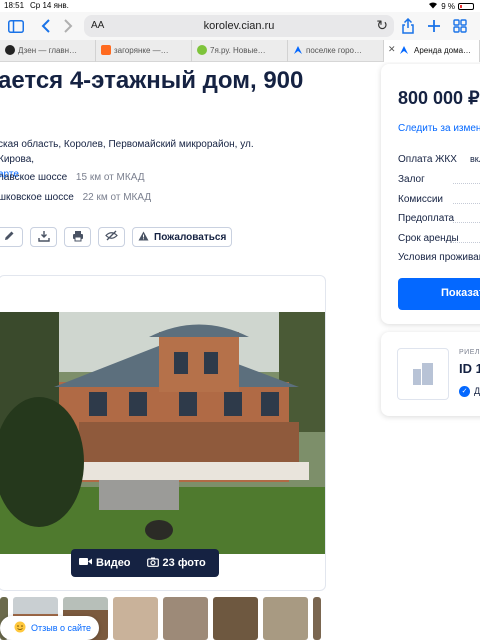 The image size is (480, 640). What do you see at coordinates (428, 238) in the screenshot?
I see `condition-label: Срок аренды` at bounding box center [428, 238].